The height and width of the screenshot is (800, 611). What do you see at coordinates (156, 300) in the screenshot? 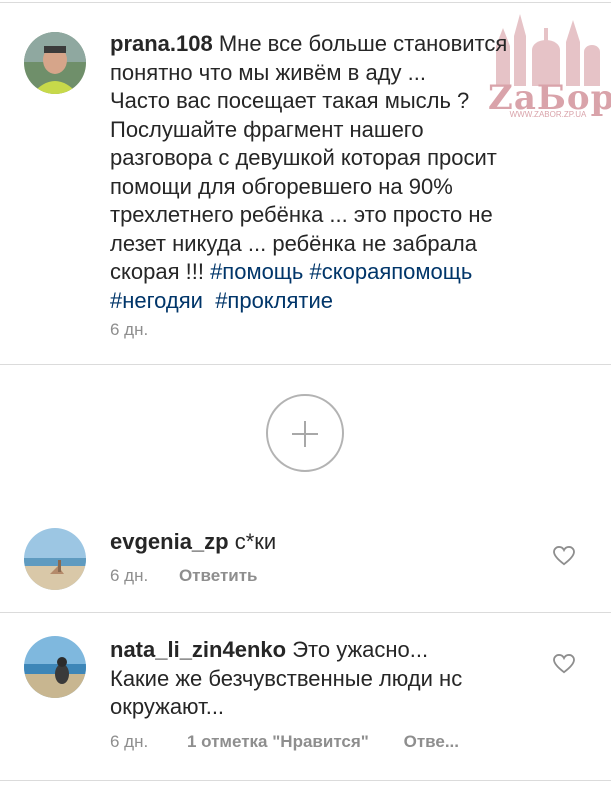
I see `hashtag-link: #негодяи` at bounding box center [156, 300].